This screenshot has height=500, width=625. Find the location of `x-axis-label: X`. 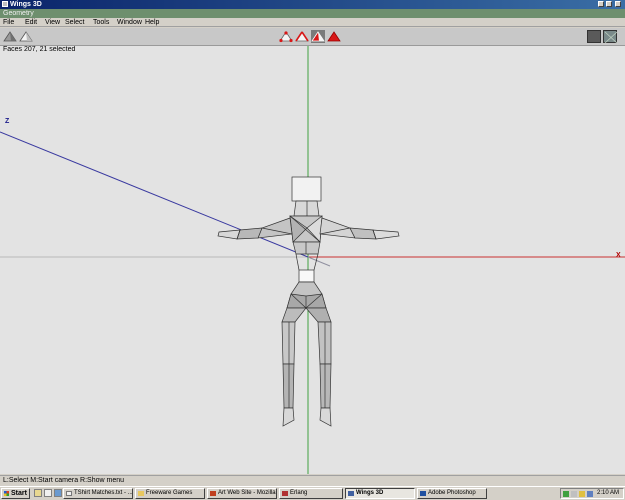

x-axis-label: X is located at coordinates (618, 255).